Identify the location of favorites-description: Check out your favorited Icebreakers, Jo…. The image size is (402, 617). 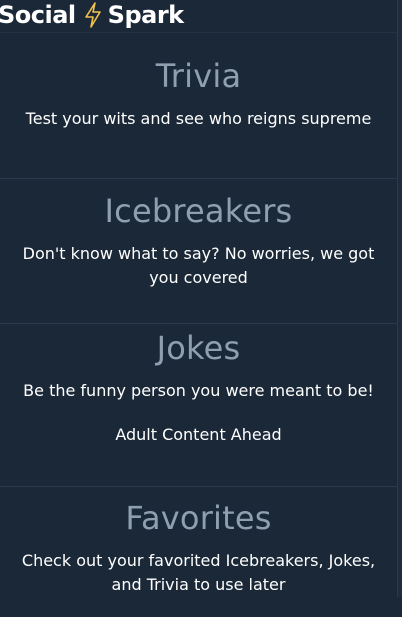
(198, 572).